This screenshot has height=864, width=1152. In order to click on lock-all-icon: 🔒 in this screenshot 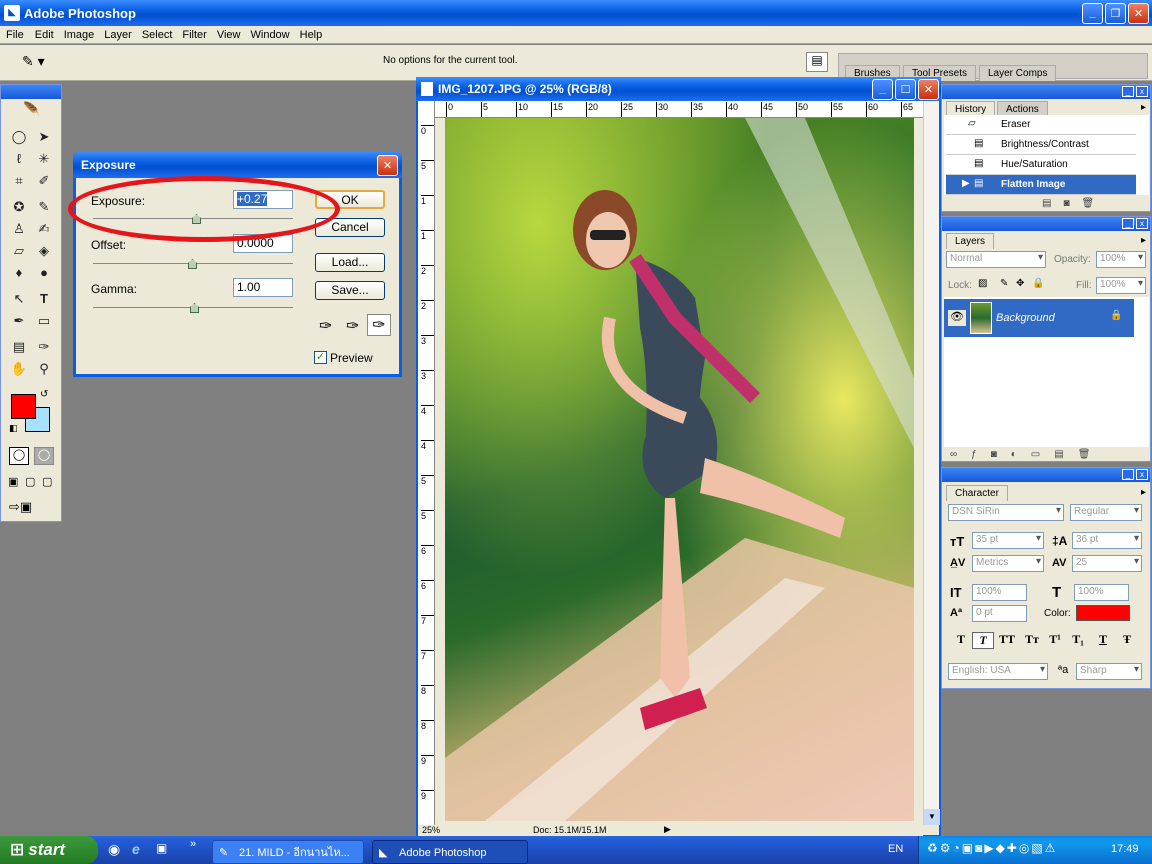, I will do `click(1038, 283)`.